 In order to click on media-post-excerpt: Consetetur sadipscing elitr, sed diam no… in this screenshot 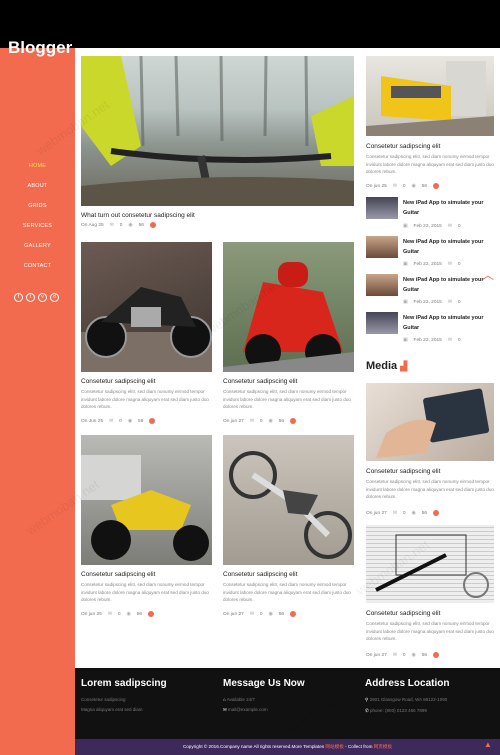, I will do `click(430, 631)`.